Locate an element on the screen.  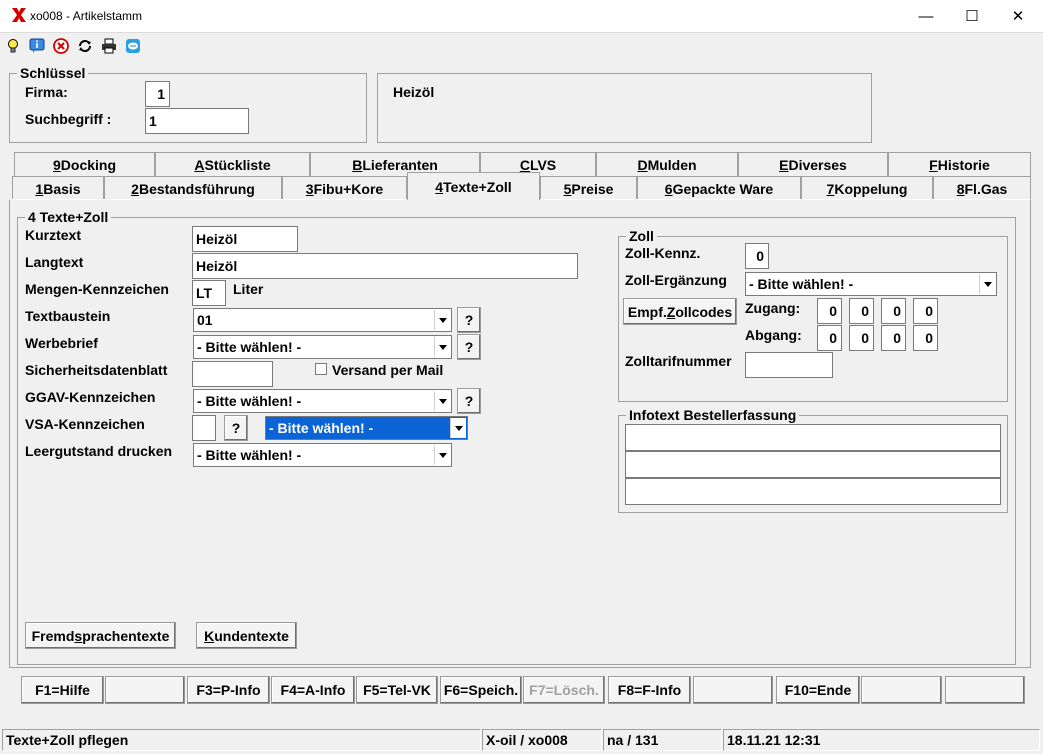
kurztext-label: Kurztext is located at coordinates (53, 235).